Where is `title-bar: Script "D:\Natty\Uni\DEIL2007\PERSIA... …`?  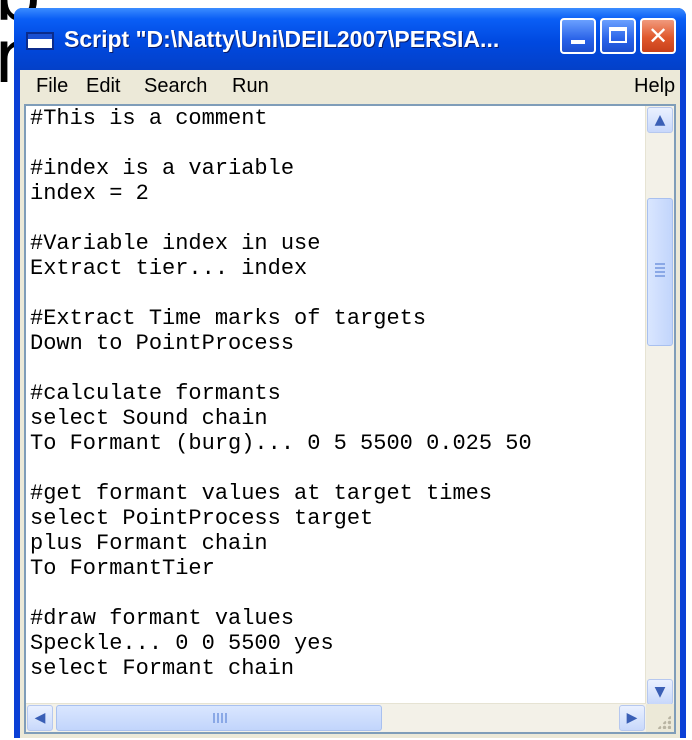 title-bar: Script "D:\Natty\Uni\DEIL2007\PERSIA... … is located at coordinates (350, 39).